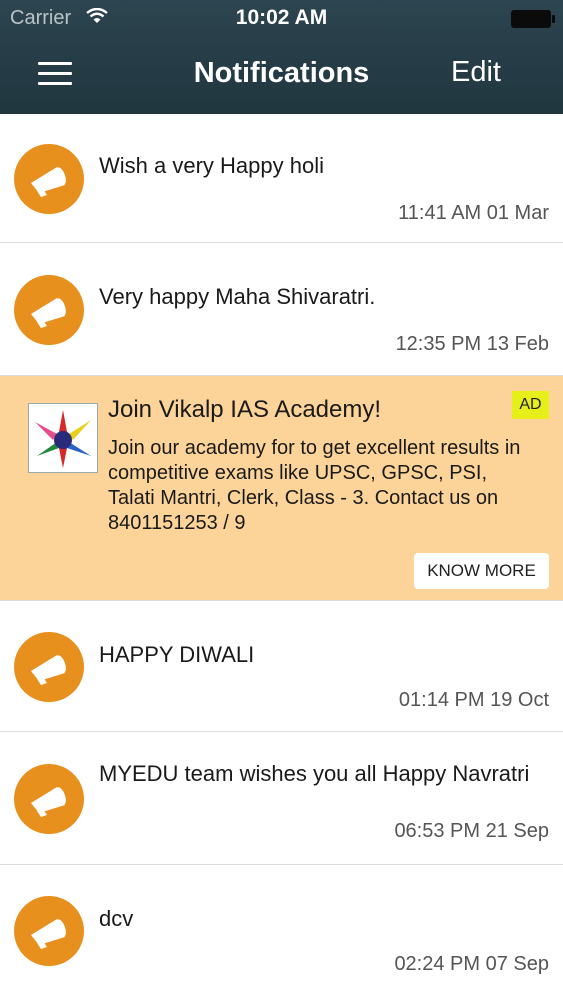 Image resolution: width=563 pixels, height=1000 pixels. I want to click on know-more-button: KNOW MORE, so click(481, 571).